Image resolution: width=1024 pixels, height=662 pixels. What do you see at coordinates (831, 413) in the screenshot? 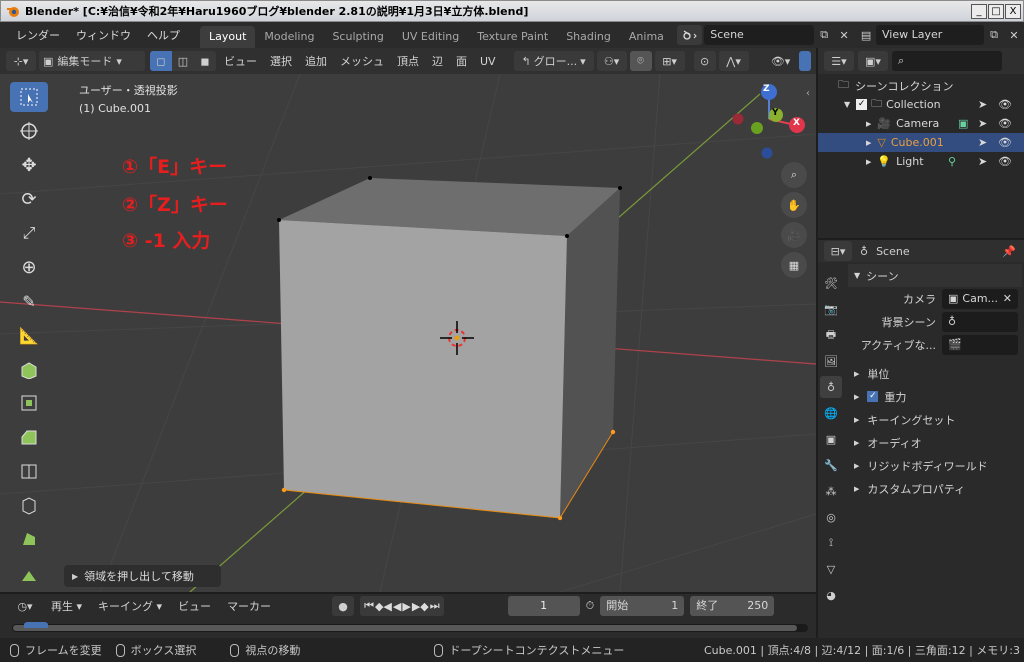
I see `world-tab-icon: 🌐` at bounding box center [831, 413].